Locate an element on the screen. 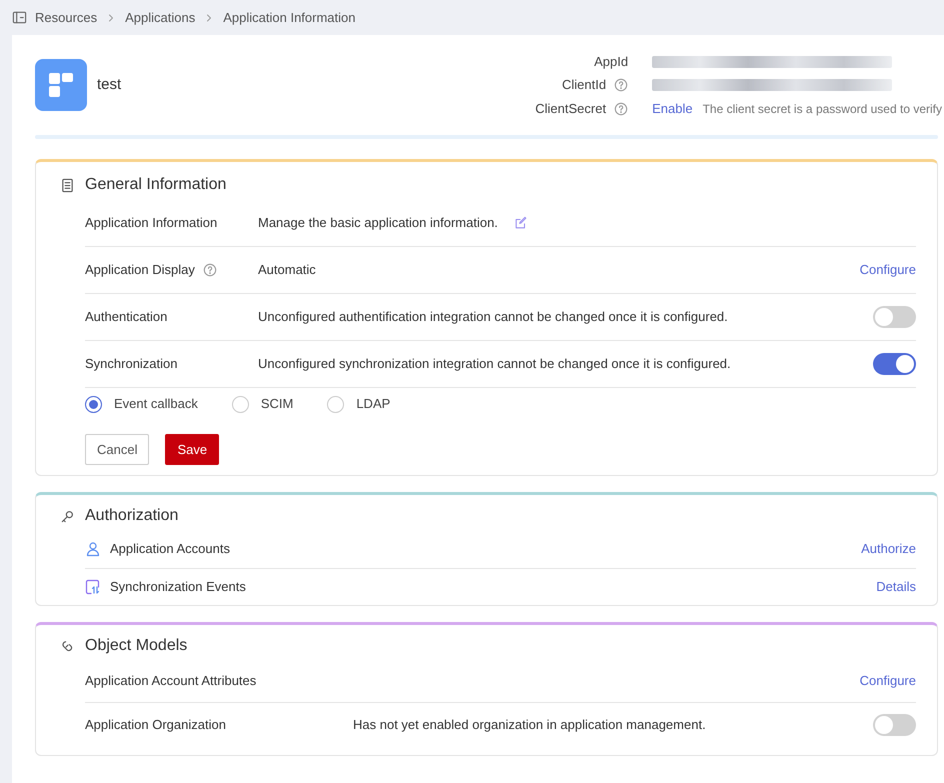 This screenshot has width=944, height=783. radio-option: LDAP is located at coordinates (358, 404).